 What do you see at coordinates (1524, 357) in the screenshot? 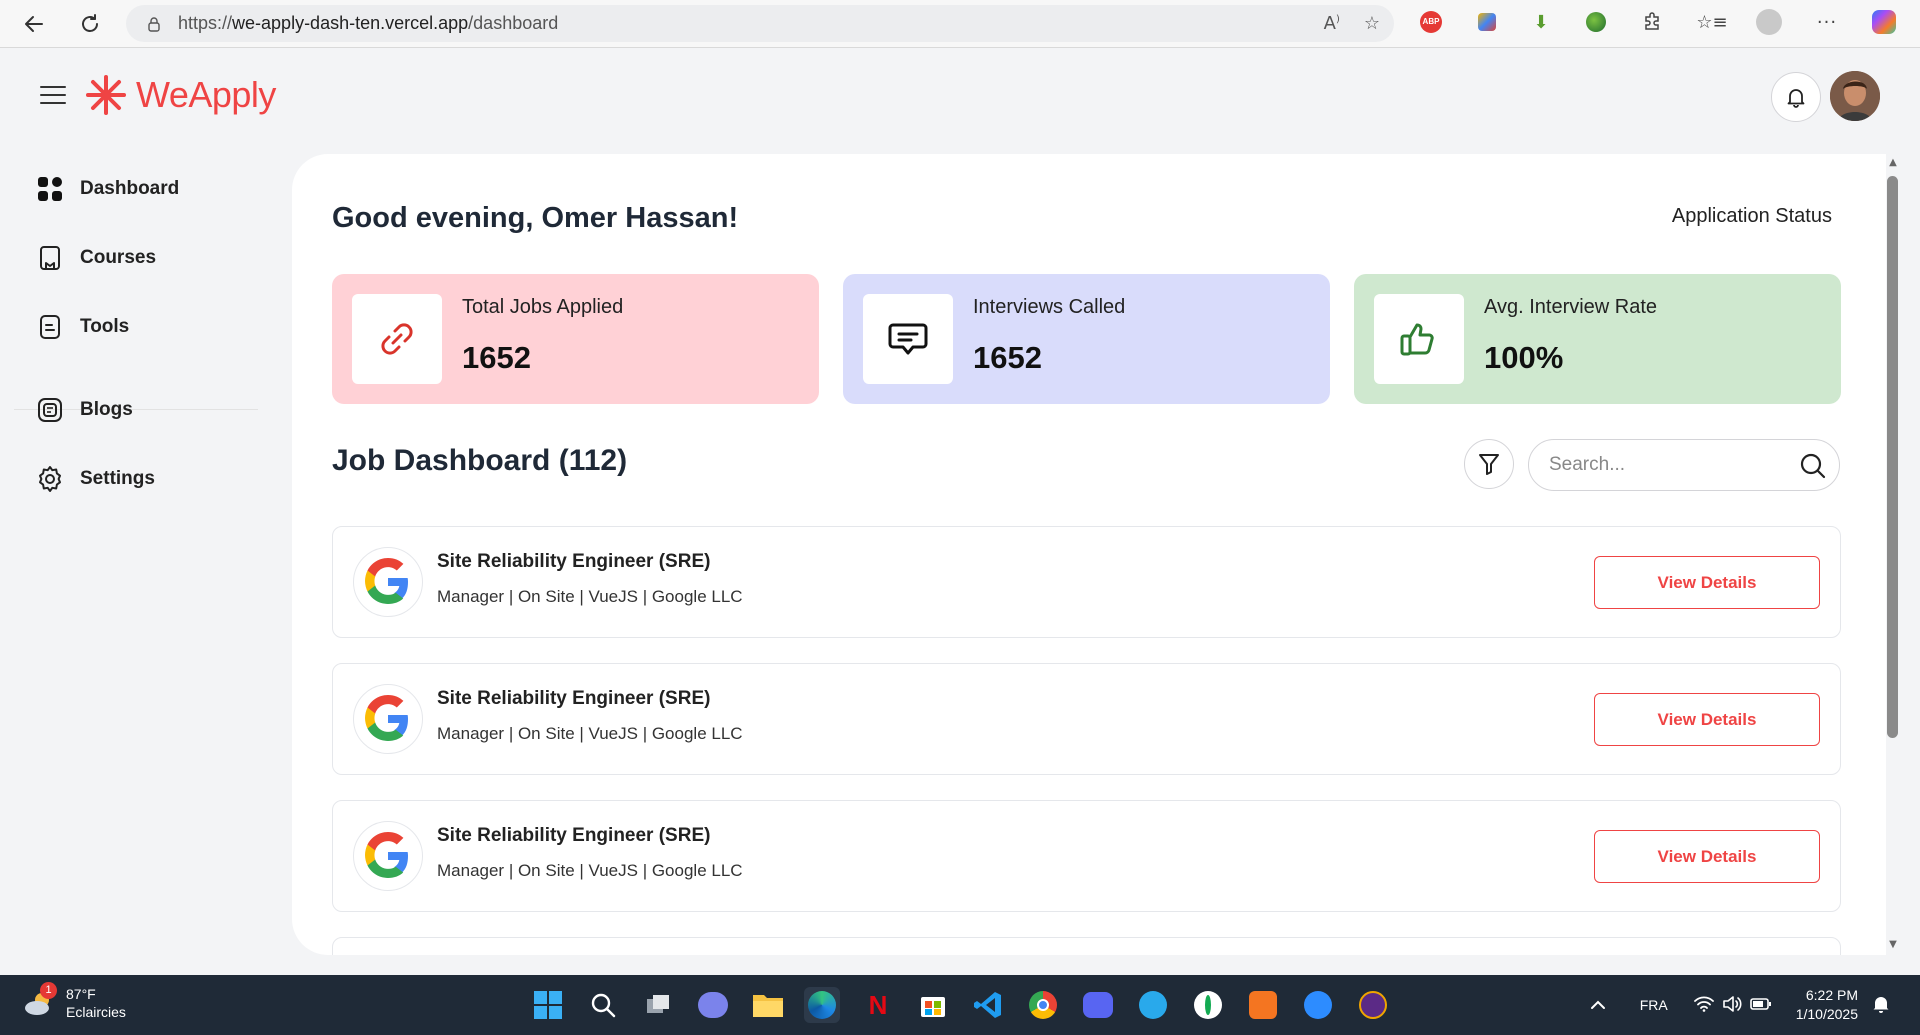
I see `stat-value: 100%` at bounding box center [1524, 357].